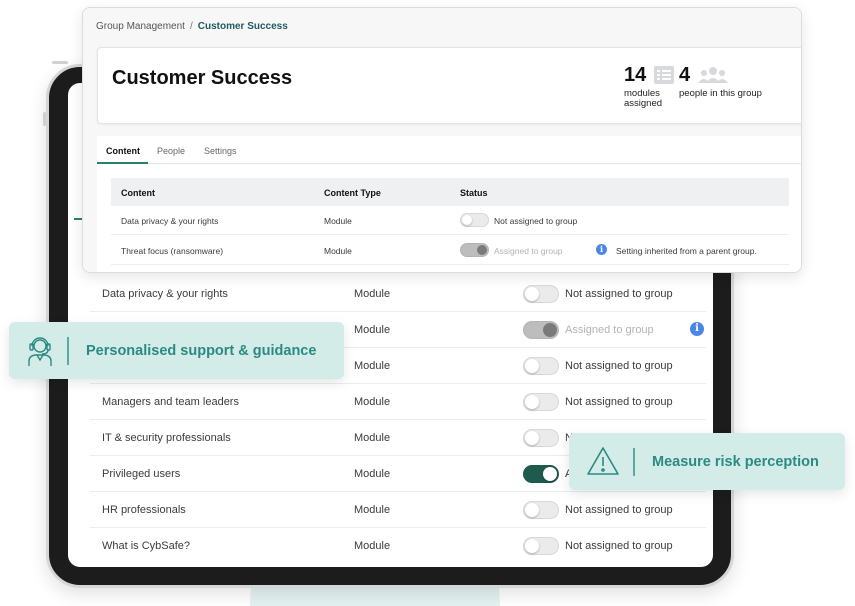 This screenshot has height=606, width=855. I want to click on people-count: 4, so click(685, 75).